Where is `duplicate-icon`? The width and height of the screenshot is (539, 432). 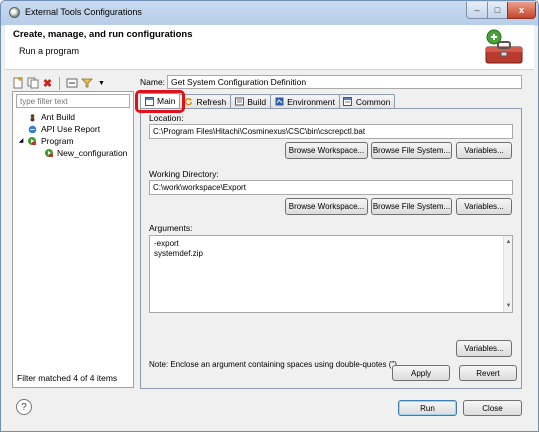
duplicate-icon is located at coordinates (32, 83).